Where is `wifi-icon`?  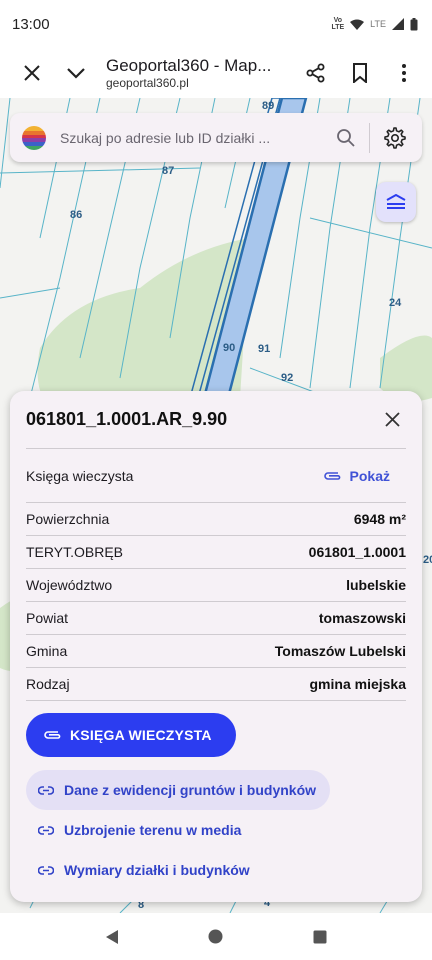
wifi-icon is located at coordinates (357, 24).